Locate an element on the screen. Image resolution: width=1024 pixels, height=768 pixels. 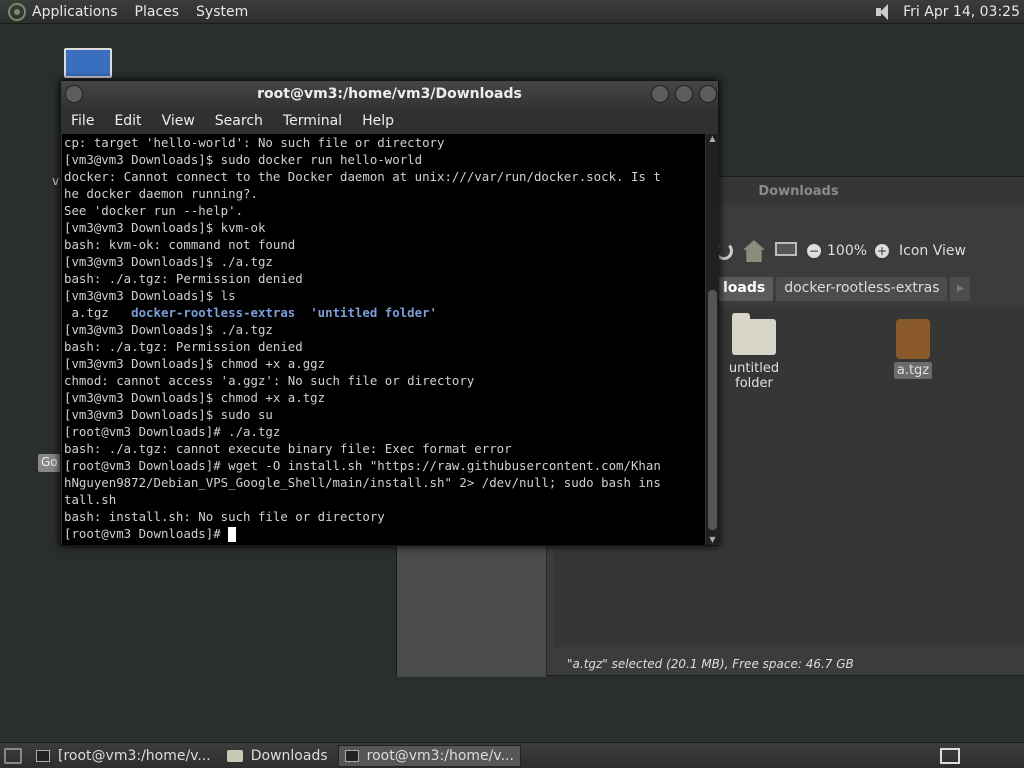
clock: Fri Apr 14, 03:25 is located at coordinates (961, 12).